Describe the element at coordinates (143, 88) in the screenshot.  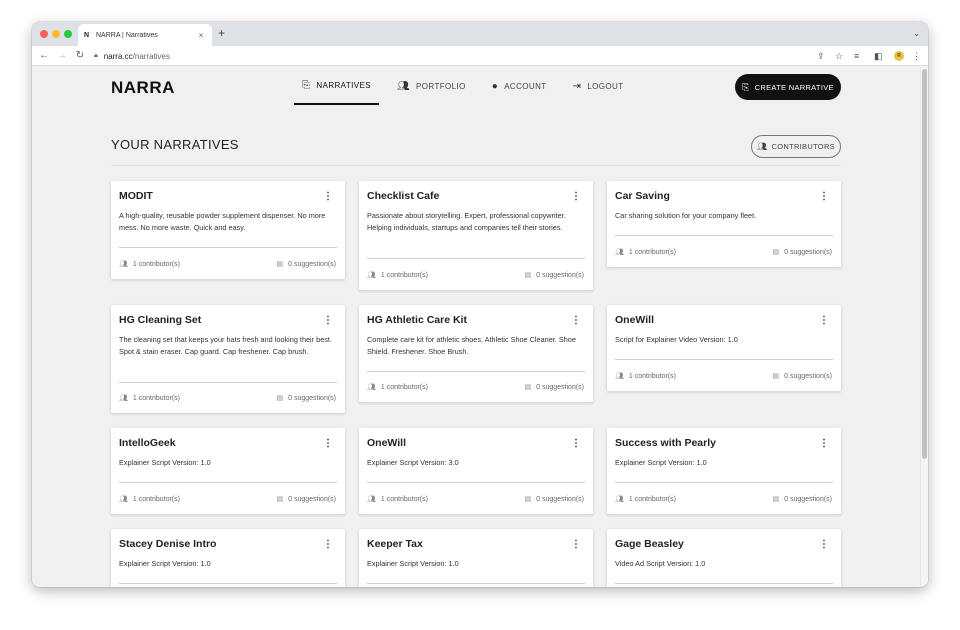
I see `logo: NARRA` at that location.